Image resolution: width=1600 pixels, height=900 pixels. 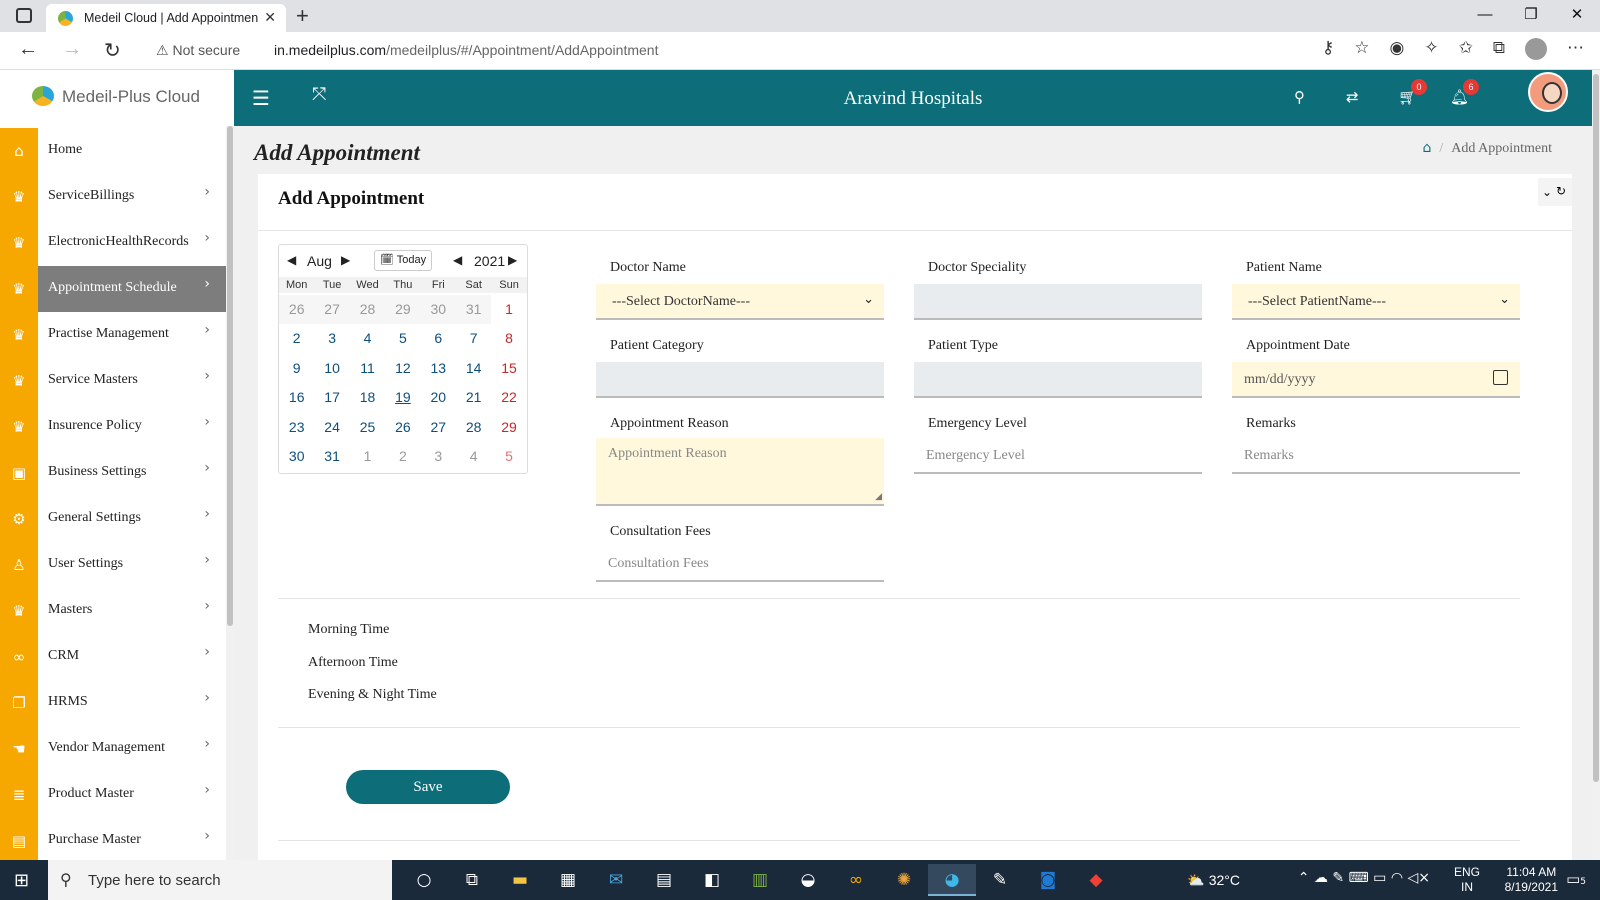 What do you see at coordinates (878, 497) in the screenshot?
I see `resize-handle-icon: ◢` at bounding box center [878, 497].